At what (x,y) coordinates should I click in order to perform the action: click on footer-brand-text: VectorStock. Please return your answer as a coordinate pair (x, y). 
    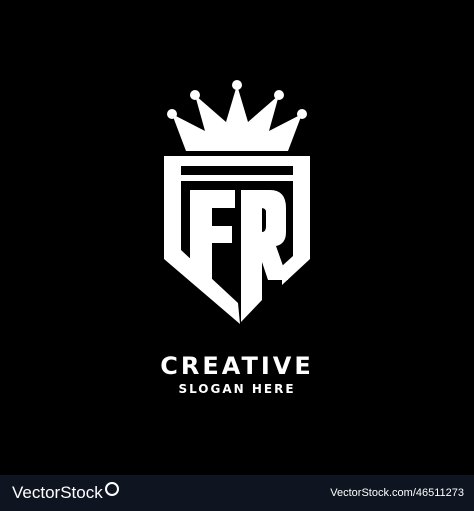
    Looking at the image, I should click on (57, 492).